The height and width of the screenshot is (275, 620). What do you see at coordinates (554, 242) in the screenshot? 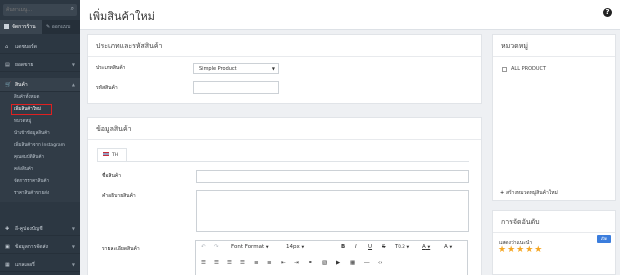
I see `ranking-panel: การจัดอันดับ แสดงว่าแนะนำ เปิด ★★★★★` at bounding box center [554, 242].